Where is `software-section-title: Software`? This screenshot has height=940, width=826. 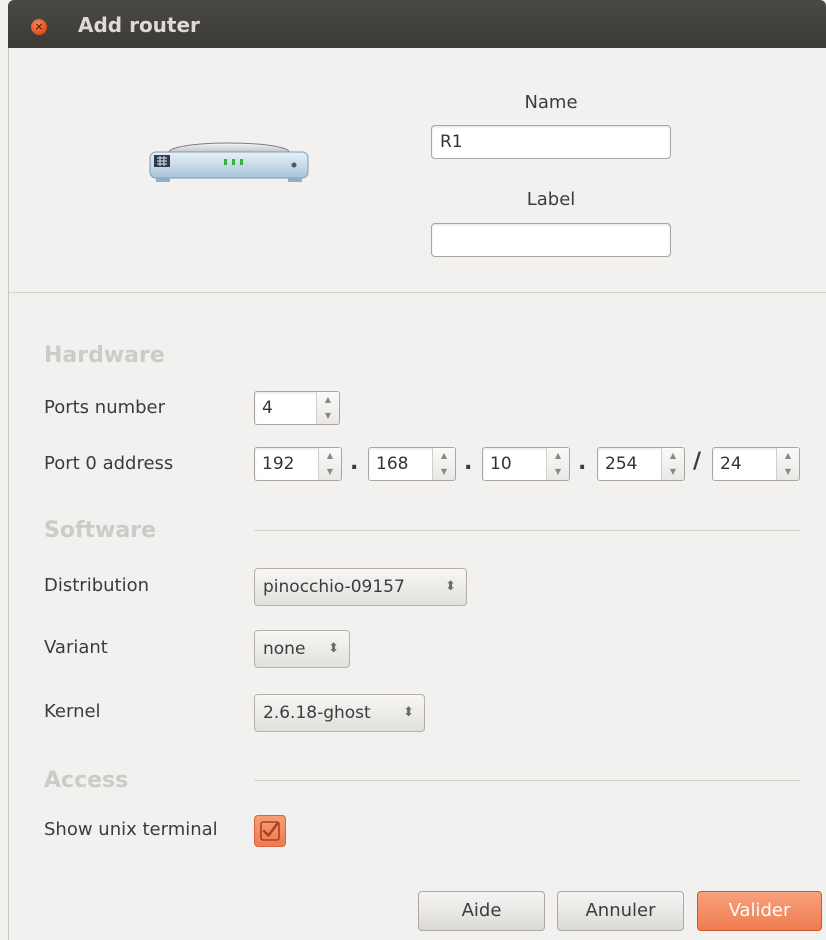 software-section-title: Software is located at coordinates (100, 530).